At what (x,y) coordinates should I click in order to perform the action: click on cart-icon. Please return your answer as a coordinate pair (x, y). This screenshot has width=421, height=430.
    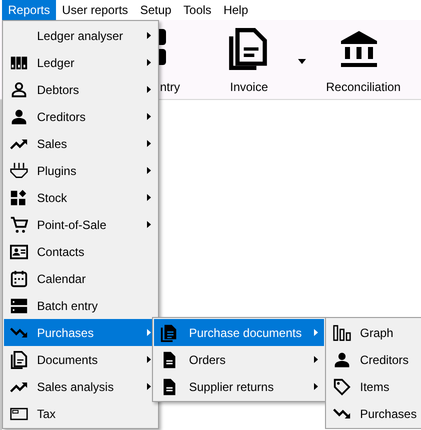
    Looking at the image, I should click on (19, 225).